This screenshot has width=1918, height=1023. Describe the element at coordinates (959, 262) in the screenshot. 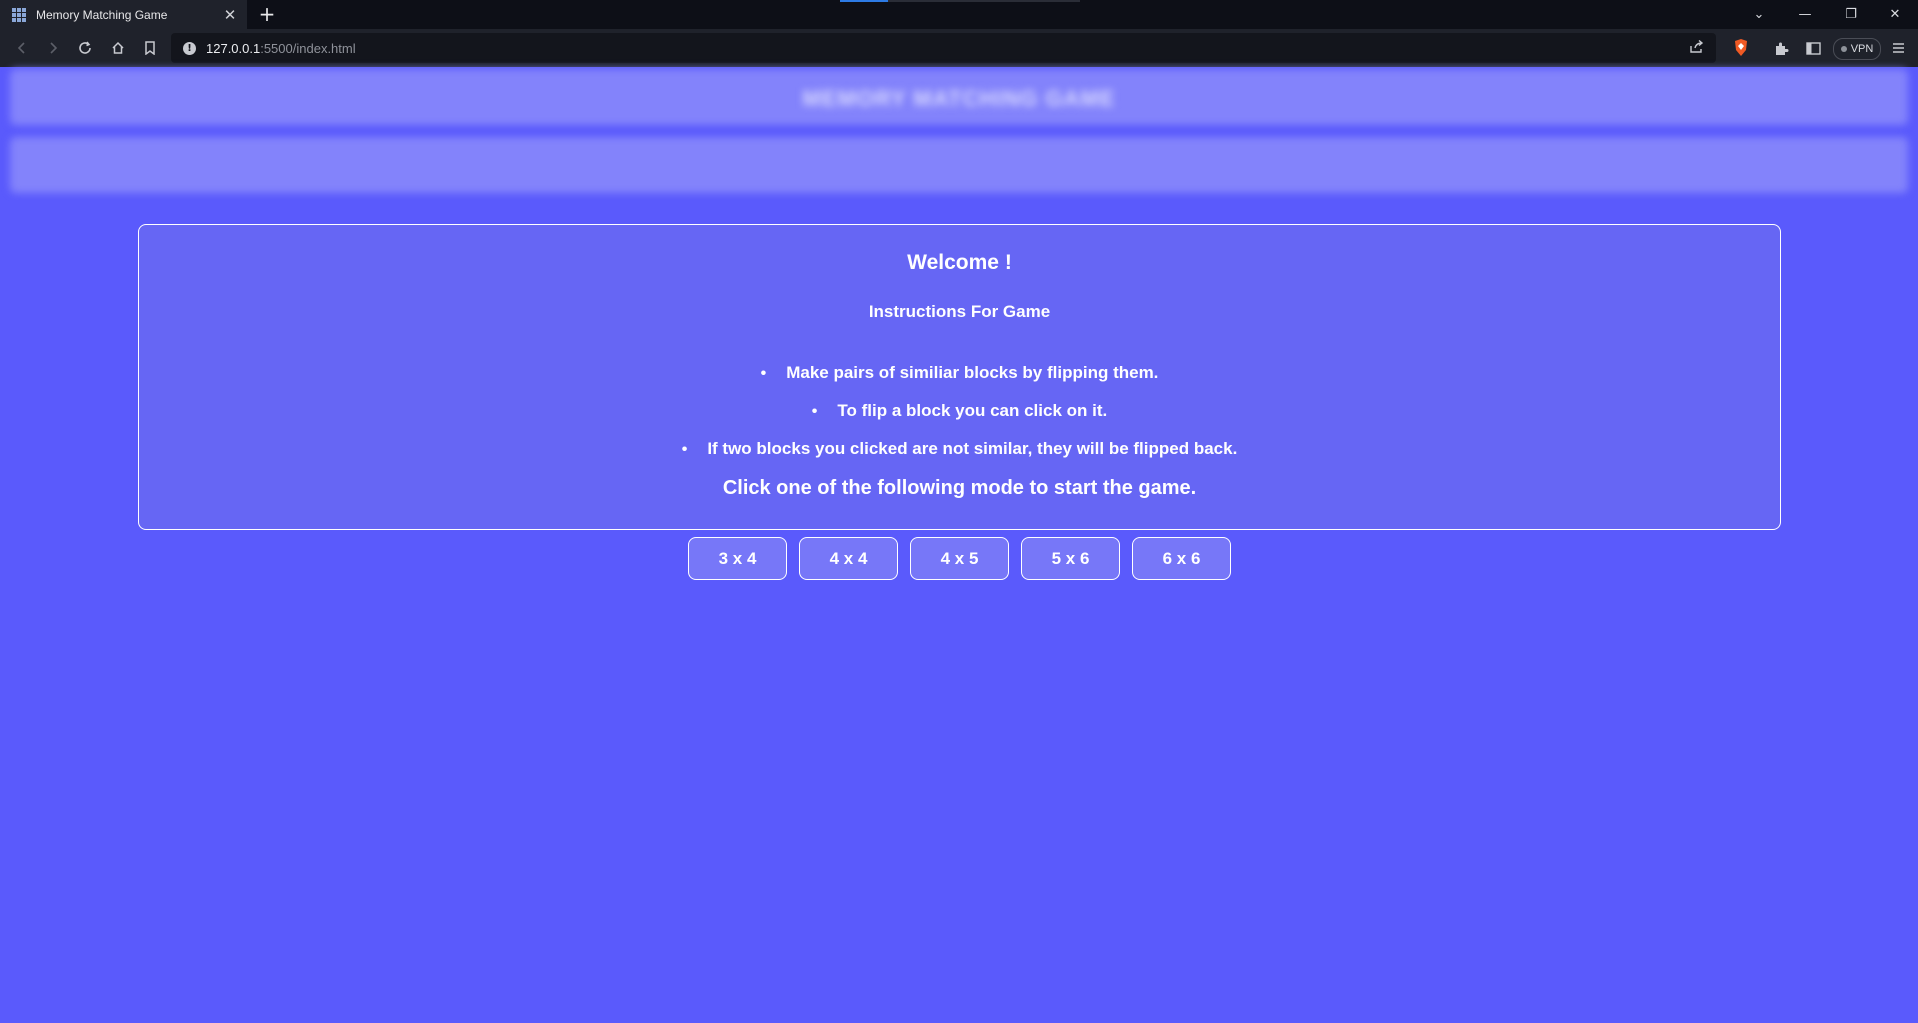

I see `welcome-heading: Welcome !` at that location.